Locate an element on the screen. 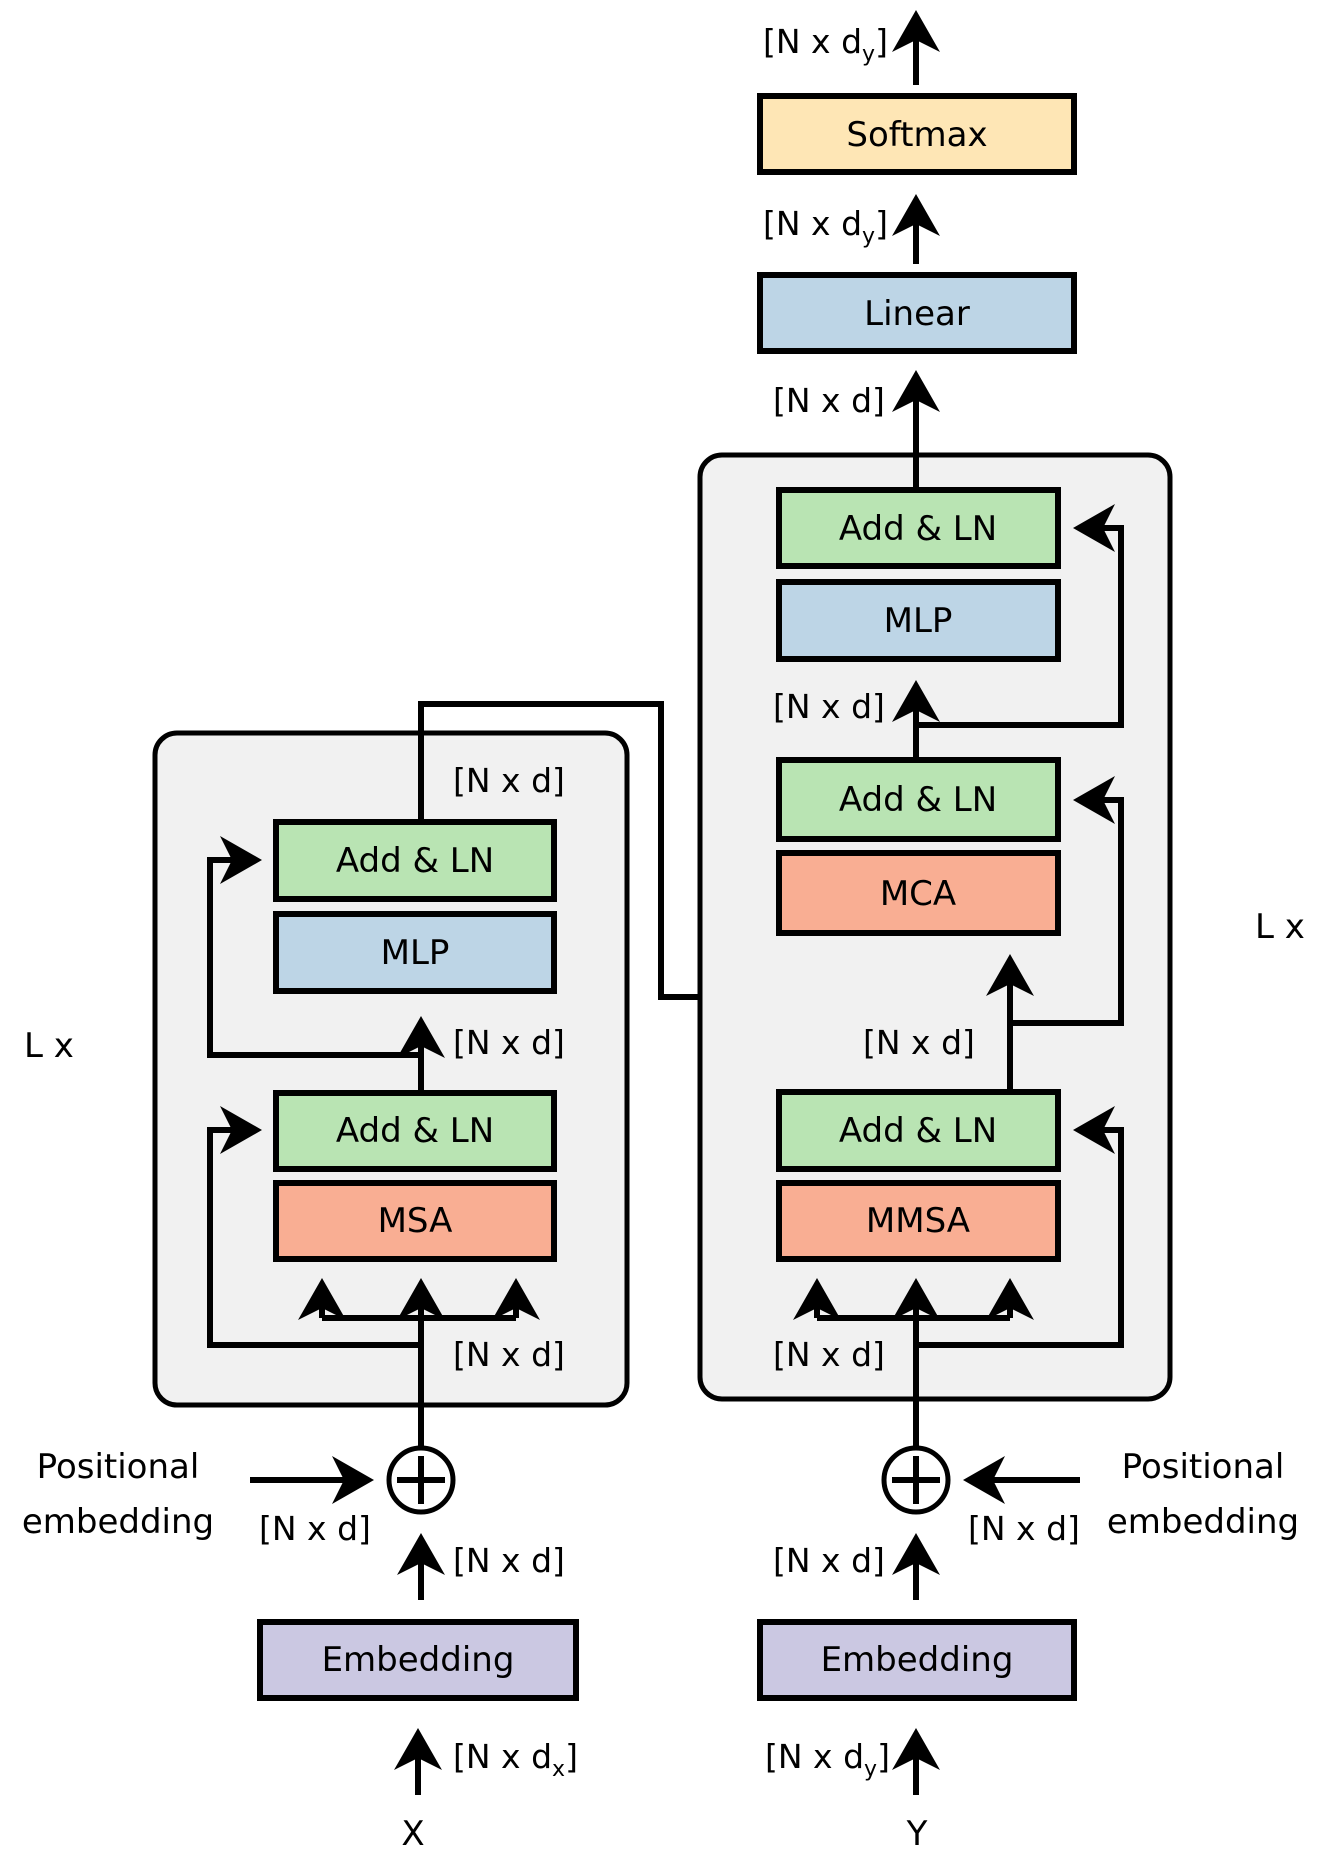 The height and width of the screenshot is (1861, 1323). decoder-embedding-out-dim: [N x d] is located at coordinates (829, 1560).